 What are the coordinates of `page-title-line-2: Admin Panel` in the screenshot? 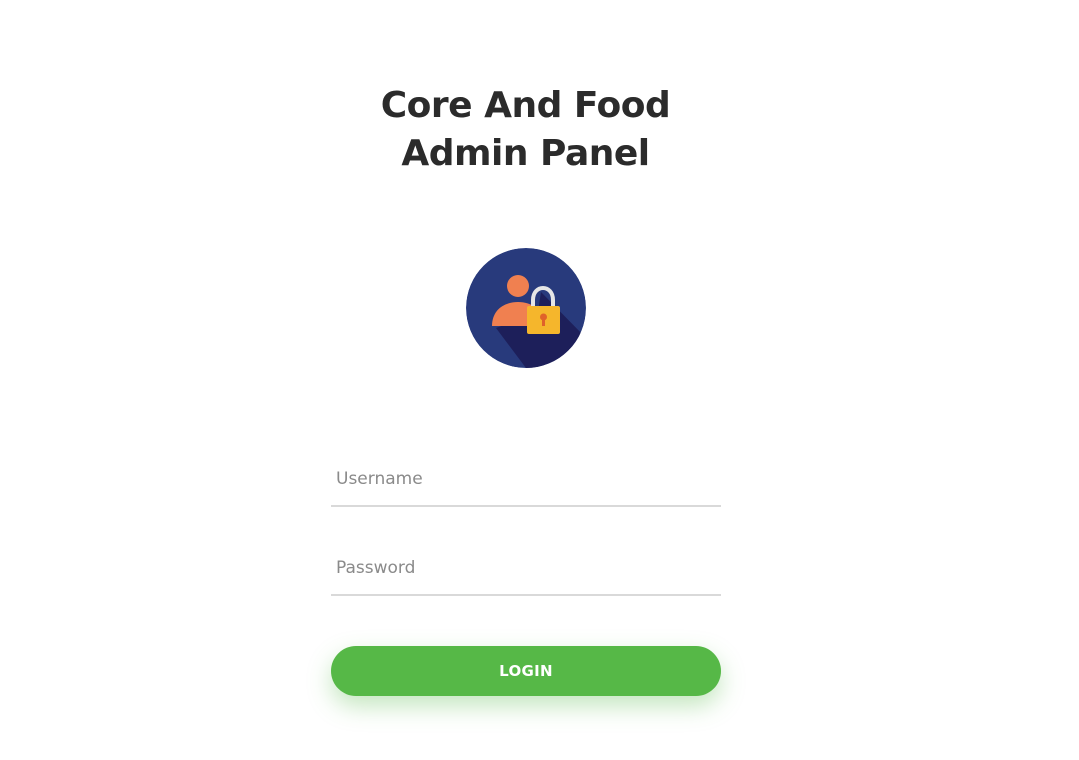 It's located at (525, 153).